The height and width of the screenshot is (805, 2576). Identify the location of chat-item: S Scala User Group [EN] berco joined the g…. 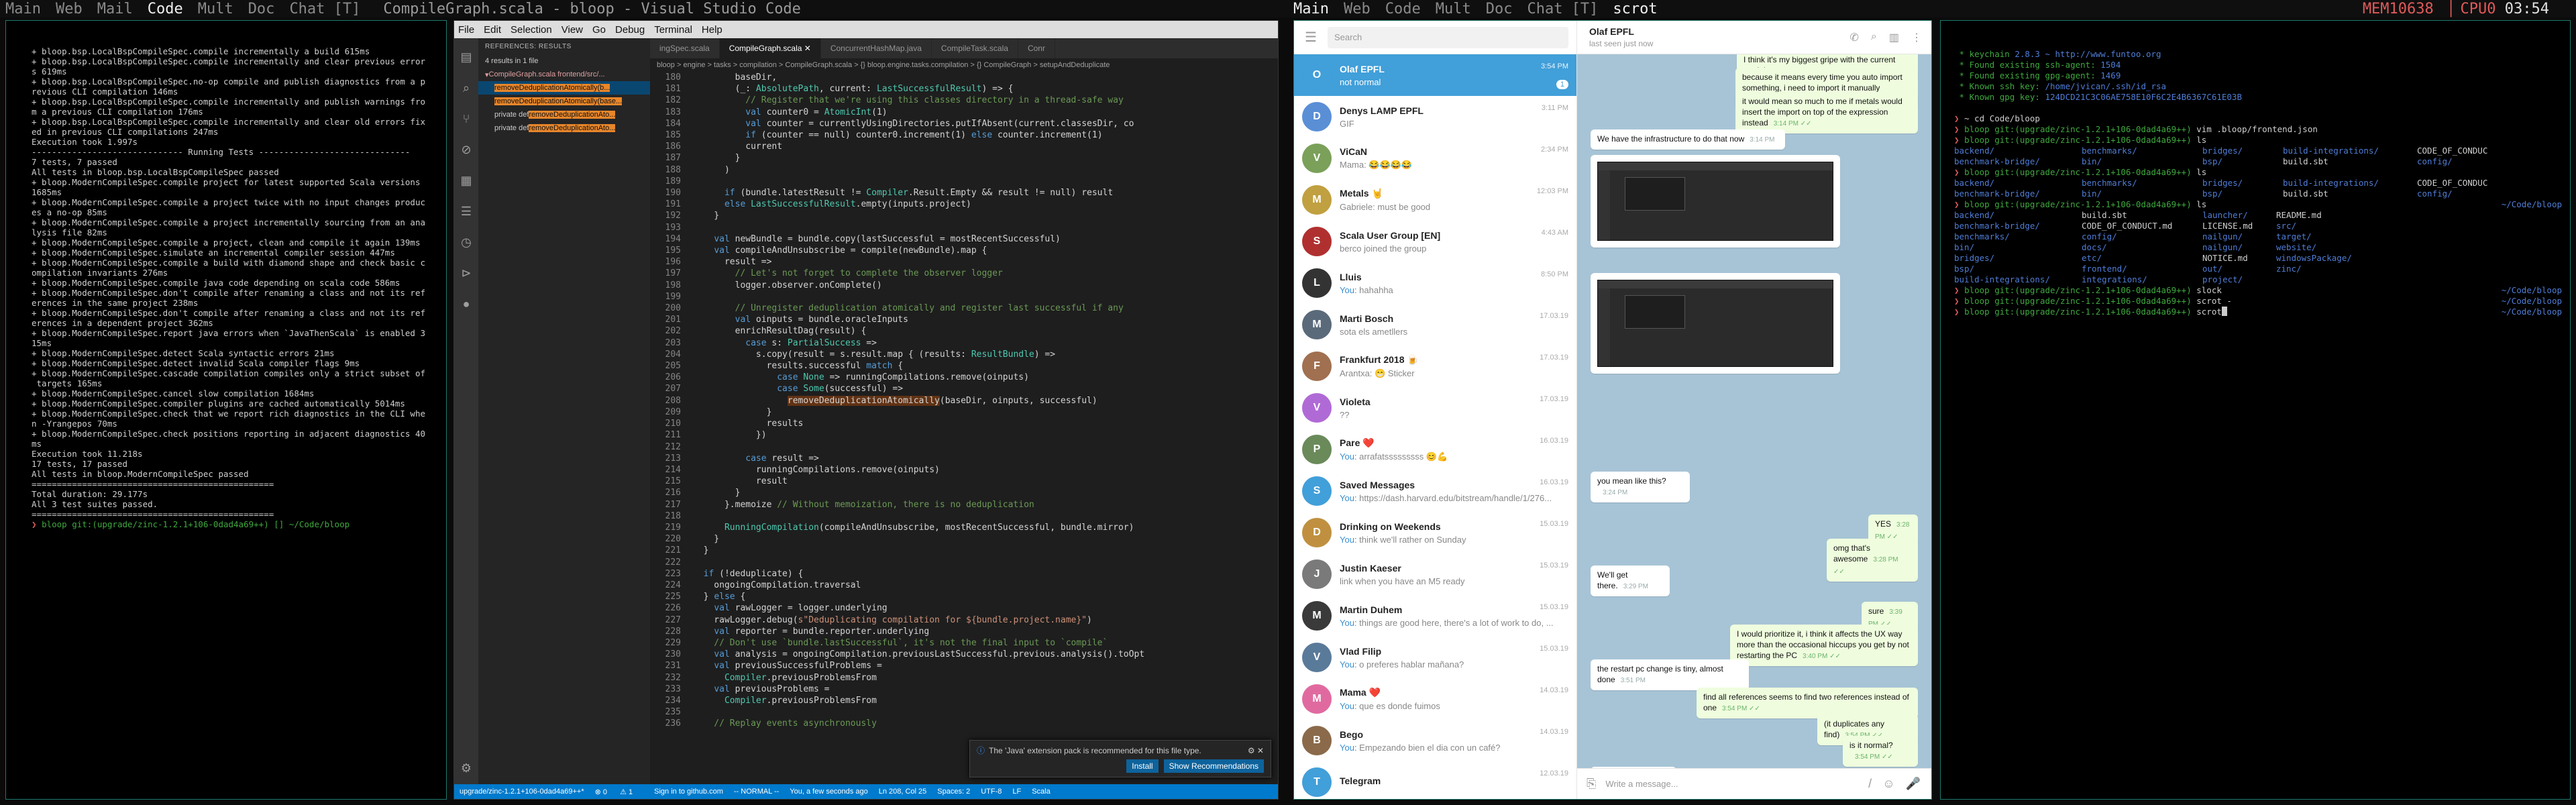
(1435, 241).